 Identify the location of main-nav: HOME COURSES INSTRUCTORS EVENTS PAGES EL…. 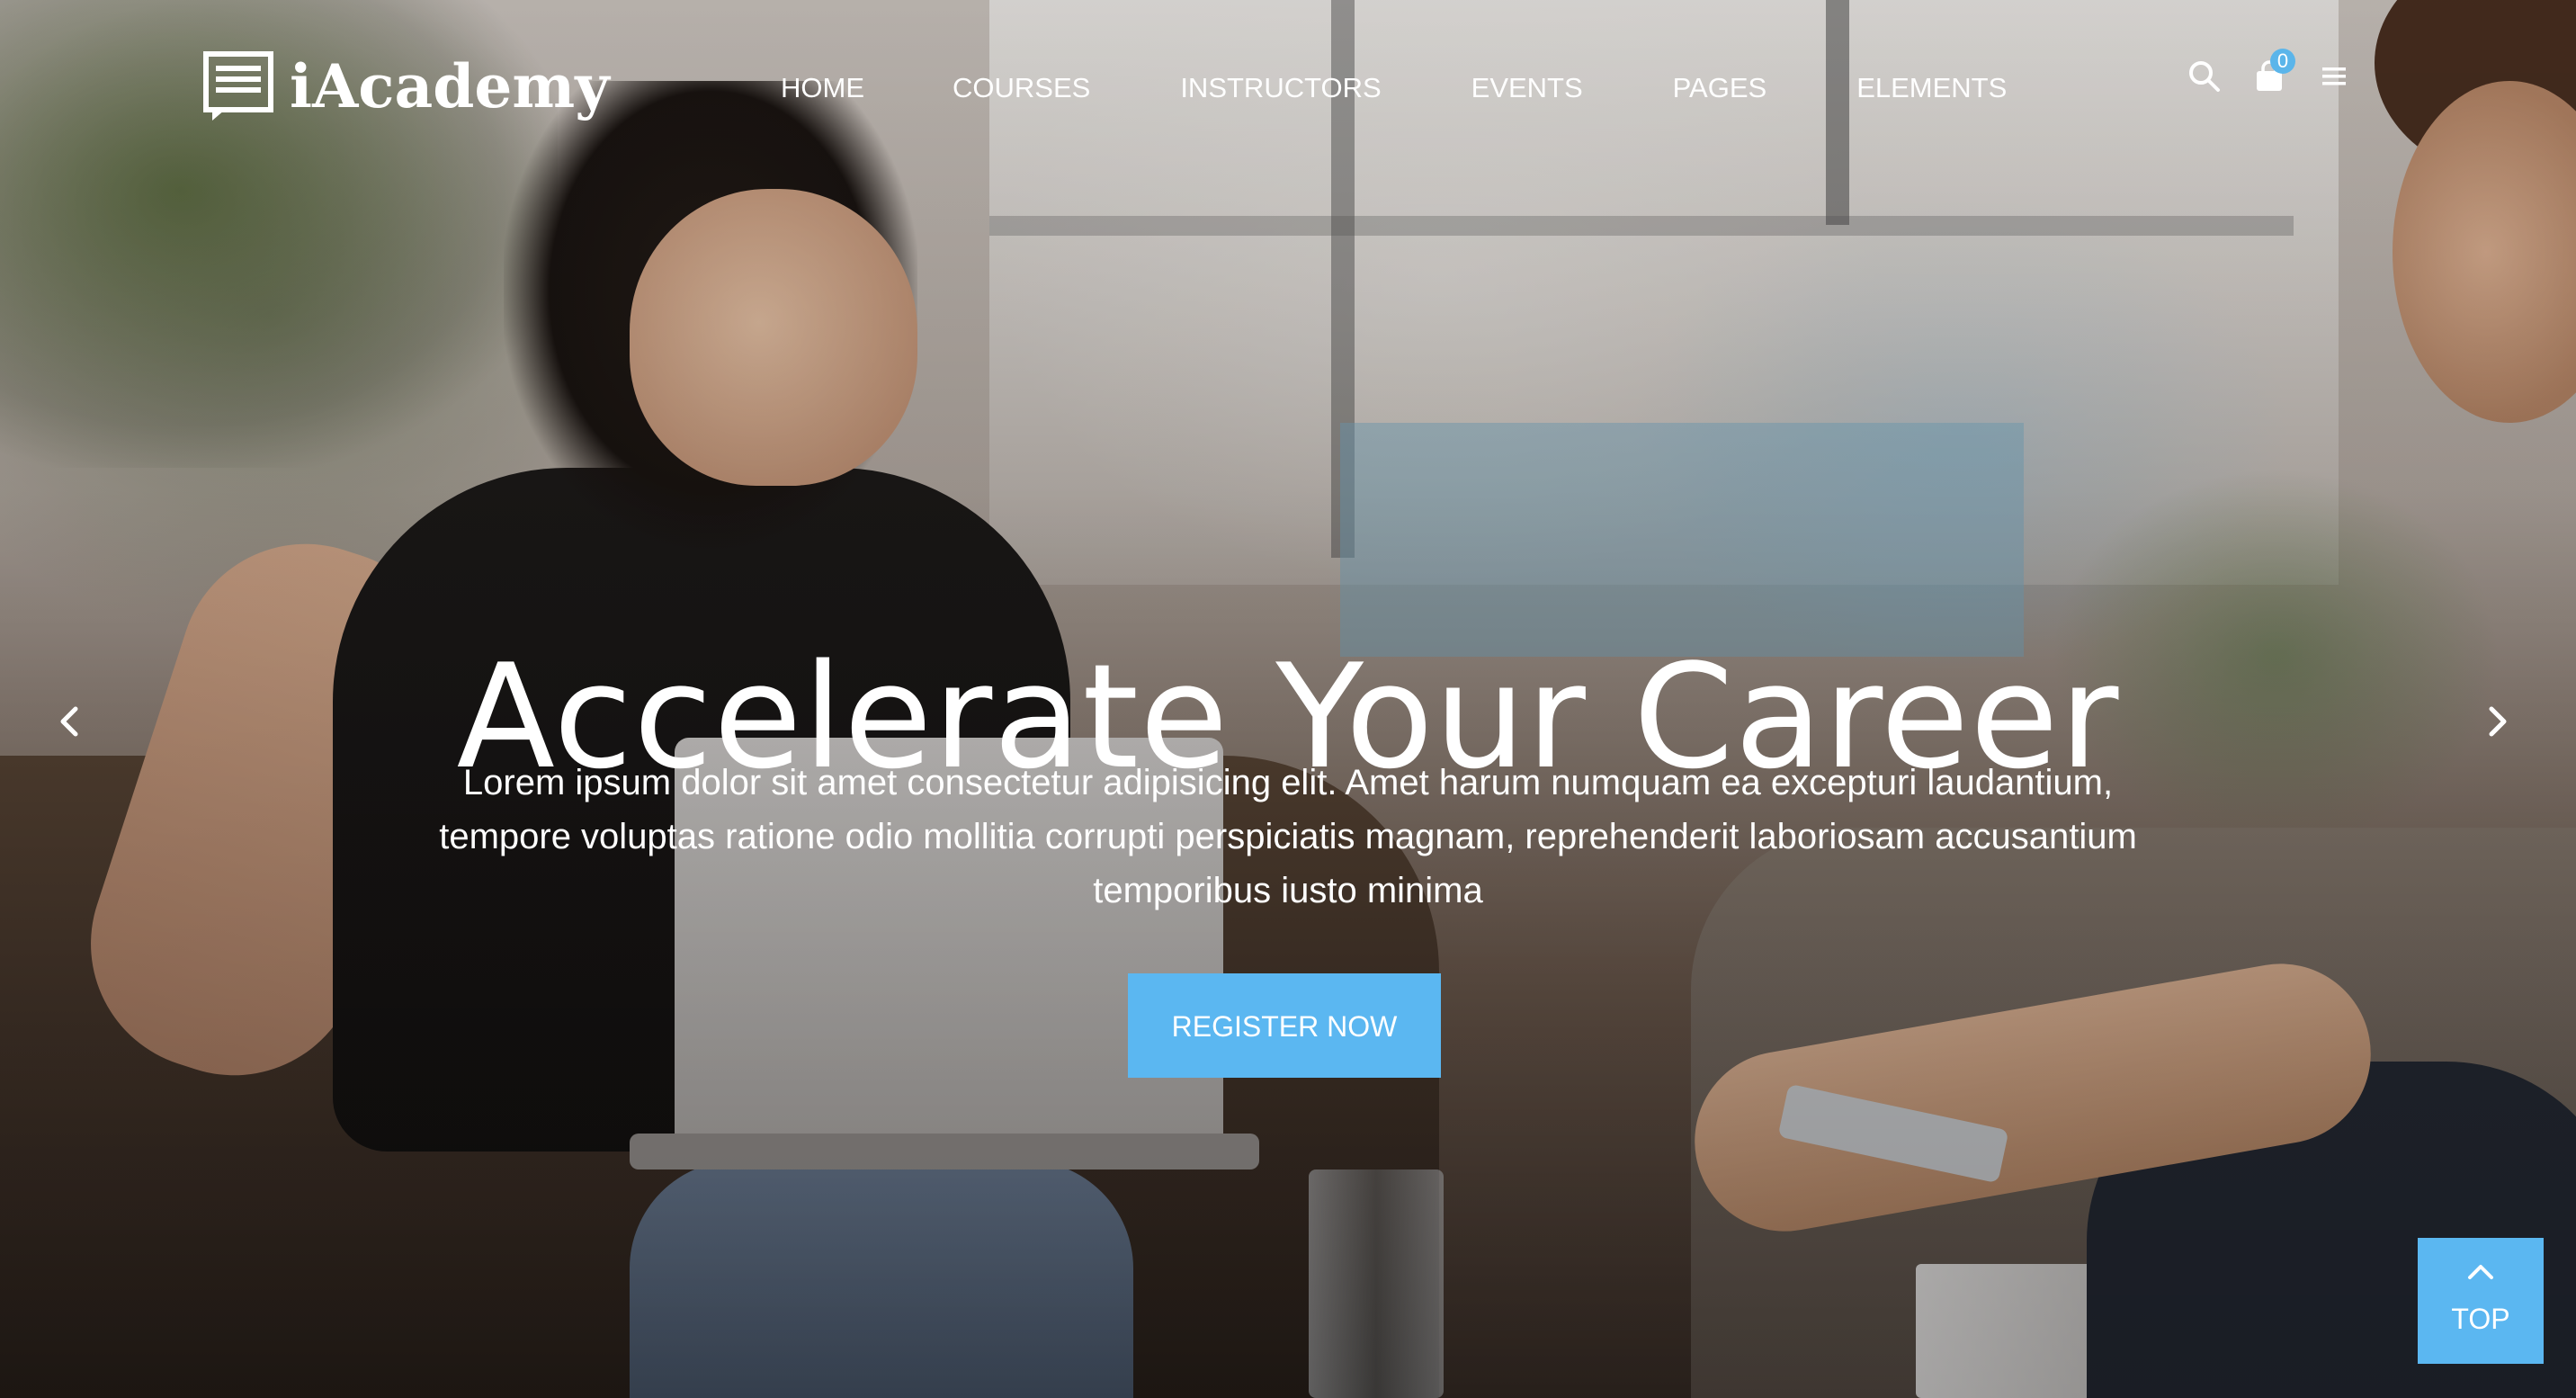
(1384, 88).